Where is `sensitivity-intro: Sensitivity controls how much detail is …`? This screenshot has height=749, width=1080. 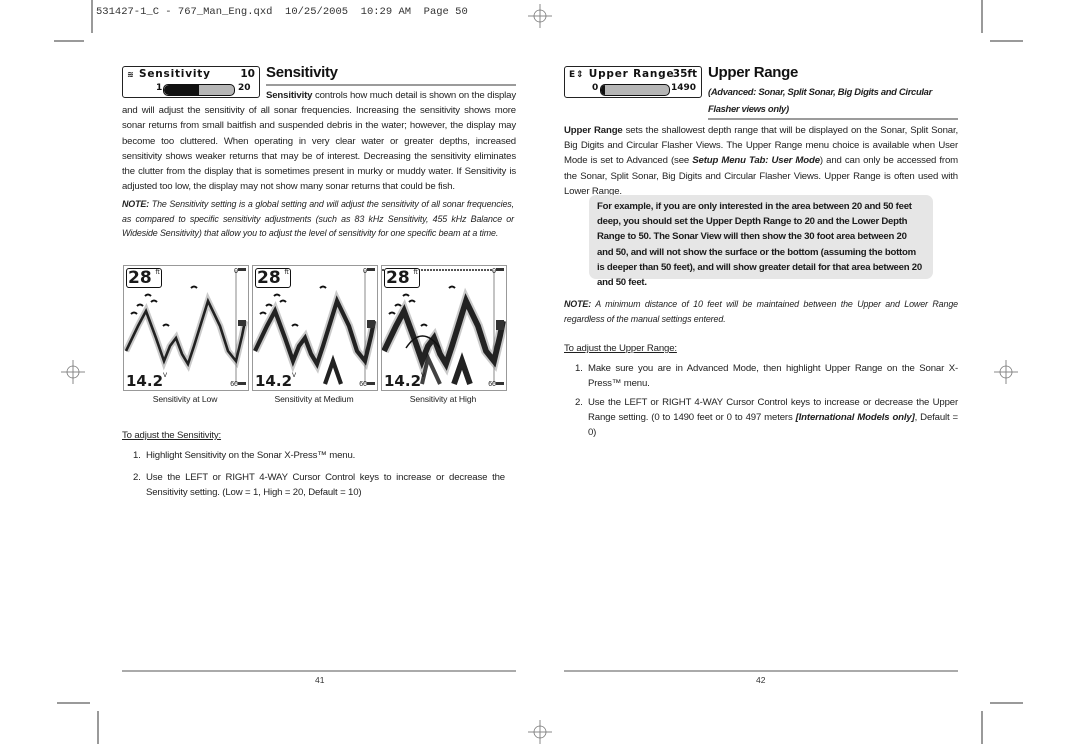 sensitivity-intro: Sensitivity controls how much detail is … is located at coordinates (319, 141).